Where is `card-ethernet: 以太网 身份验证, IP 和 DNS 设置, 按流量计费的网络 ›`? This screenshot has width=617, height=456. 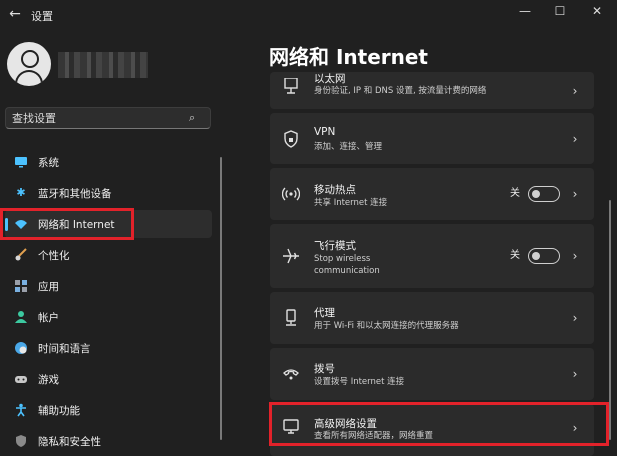
card-ethernet: 以太网 身份验证, IP 和 DNS 设置, 按流量计费的网络 › is located at coordinates (432, 90).